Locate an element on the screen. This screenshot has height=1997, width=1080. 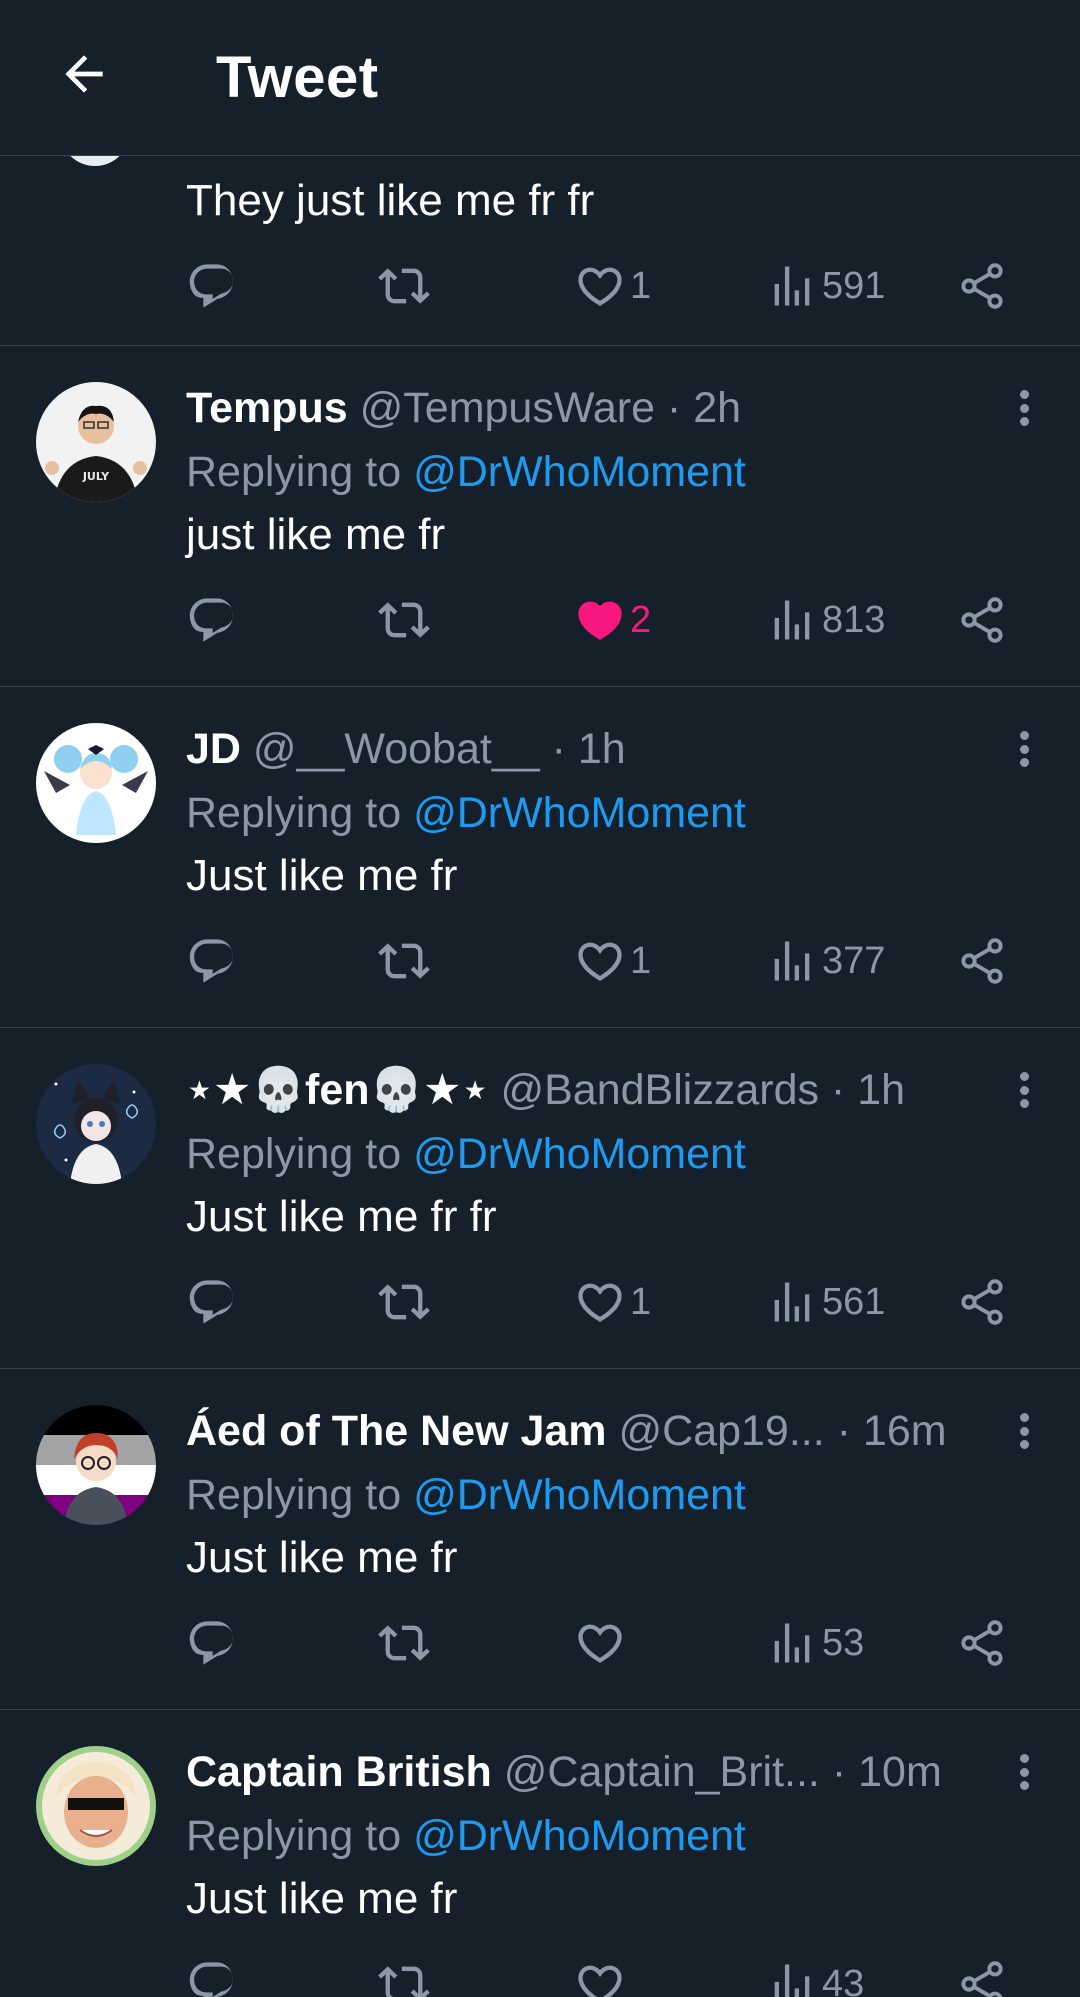
tweet-header: ⋆★💀fen💀★⋆ @BandBlizzards · 1h is located at coordinates (593, 1090).